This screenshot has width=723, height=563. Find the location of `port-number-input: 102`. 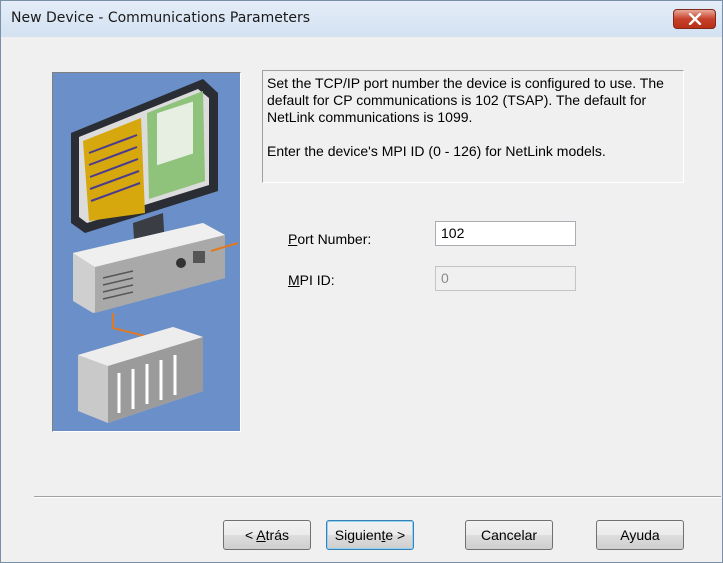

port-number-input: 102 is located at coordinates (505, 233).